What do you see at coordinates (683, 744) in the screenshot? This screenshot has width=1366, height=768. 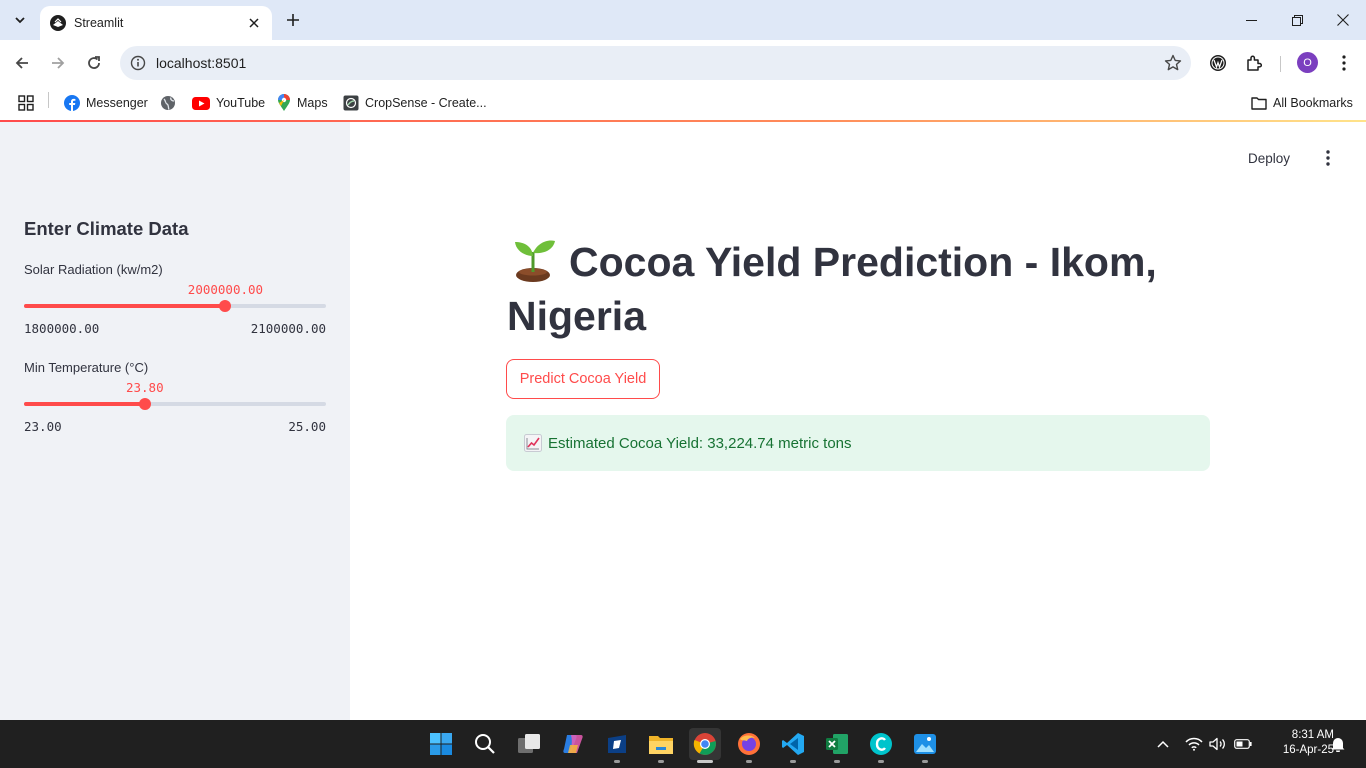 I see `windows-taskbar` at bounding box center [683, 744].